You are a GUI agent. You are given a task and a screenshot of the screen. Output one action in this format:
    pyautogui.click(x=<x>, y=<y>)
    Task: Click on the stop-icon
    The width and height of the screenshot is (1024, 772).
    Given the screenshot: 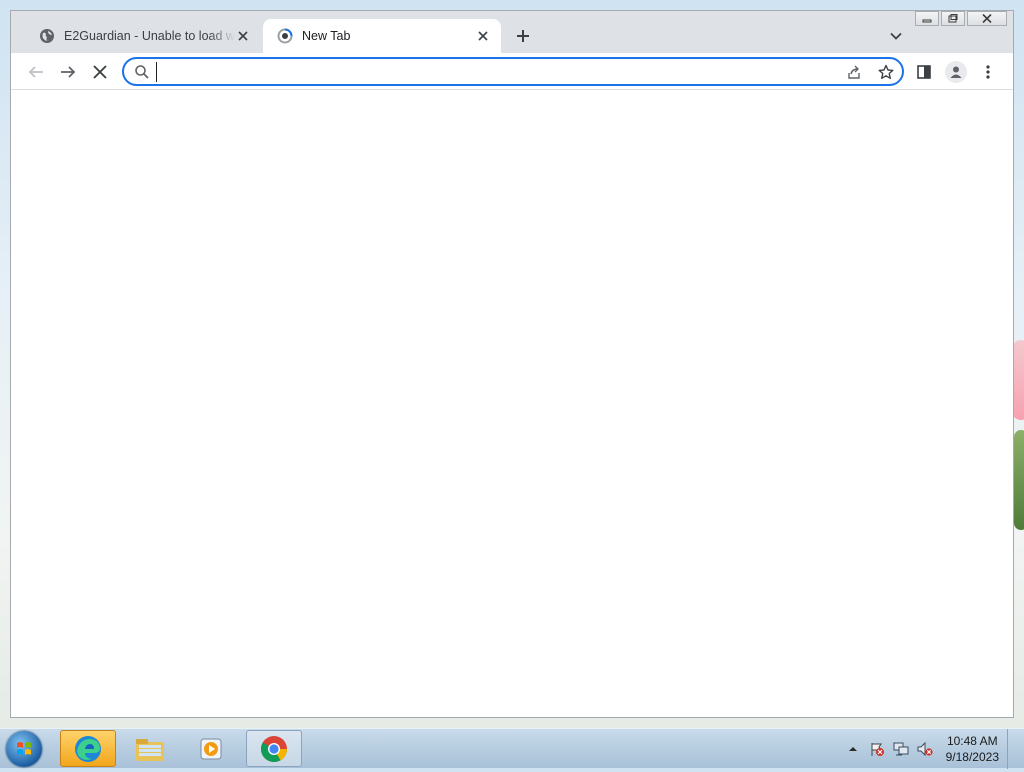 What is the action you would take?
    pyautogui.click(x=100, y=72)
    